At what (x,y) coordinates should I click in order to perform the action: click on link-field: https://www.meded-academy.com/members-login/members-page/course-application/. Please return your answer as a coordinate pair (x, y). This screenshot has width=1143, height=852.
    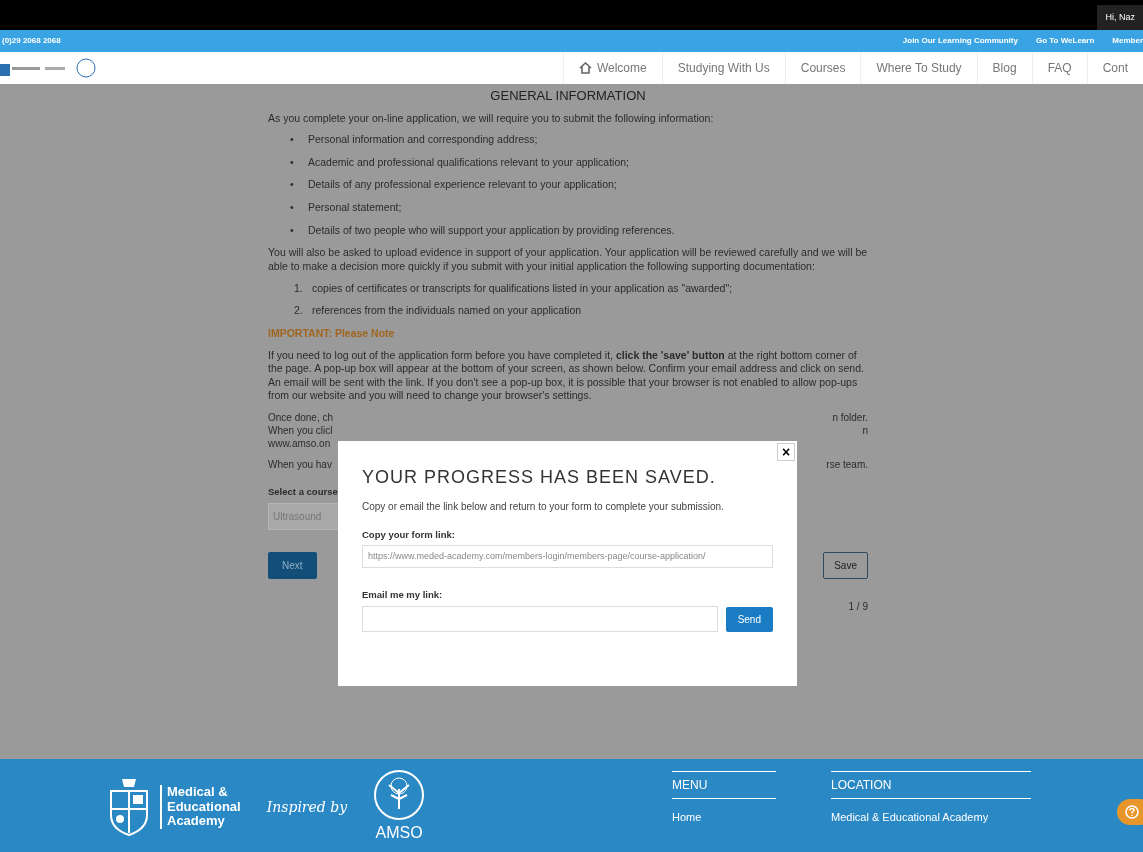
    Looking at the image, I should click on (567, 556).